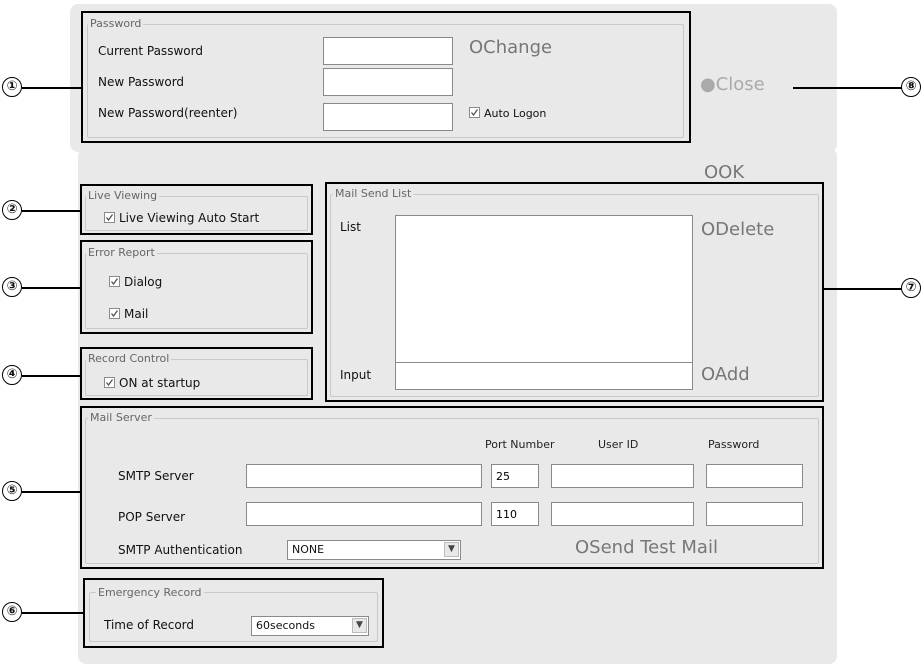 Image resolution: width=923 pixels, height=670 pixels. What do you see at coordinates (622, 476) in the screenshot?
I see `smtp-user-id-input` at bounding box center [622, 476].